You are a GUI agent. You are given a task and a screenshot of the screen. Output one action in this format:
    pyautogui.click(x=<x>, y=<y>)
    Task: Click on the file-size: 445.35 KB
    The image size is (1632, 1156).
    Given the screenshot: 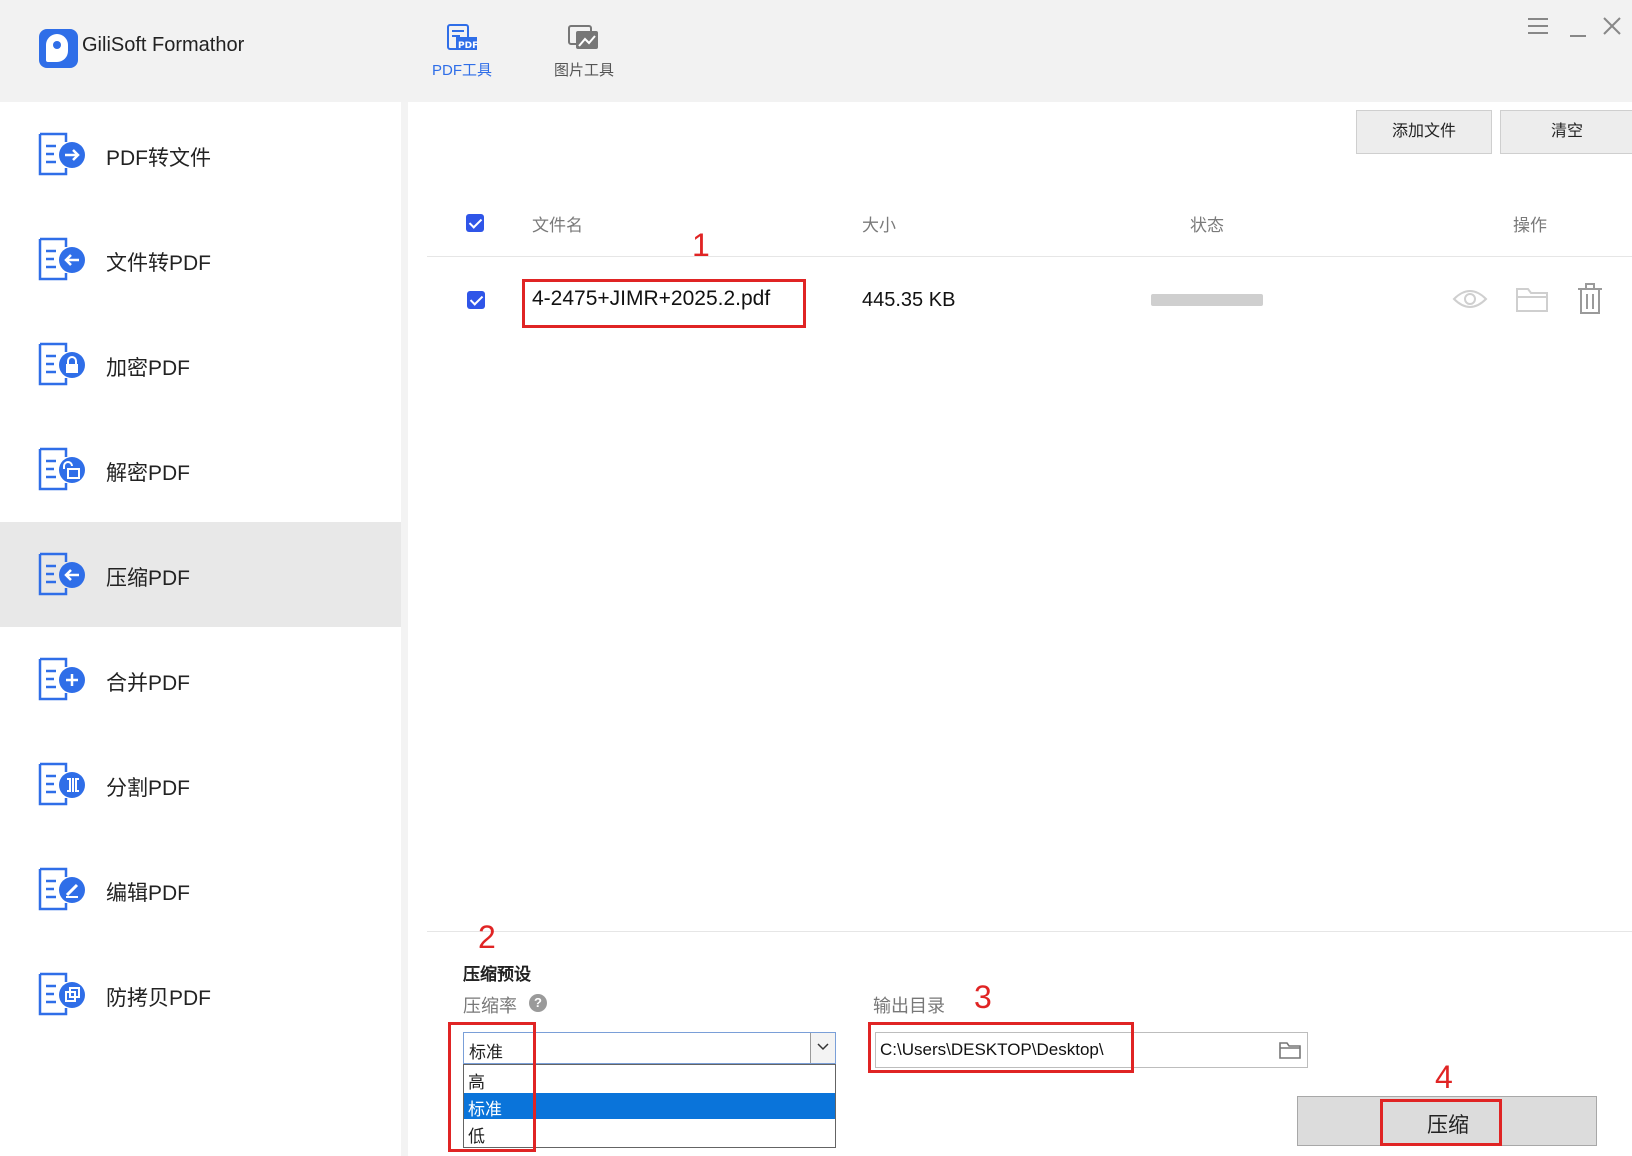 What is the action you would take?
    pyautogui.click(x=909, y=300)
    